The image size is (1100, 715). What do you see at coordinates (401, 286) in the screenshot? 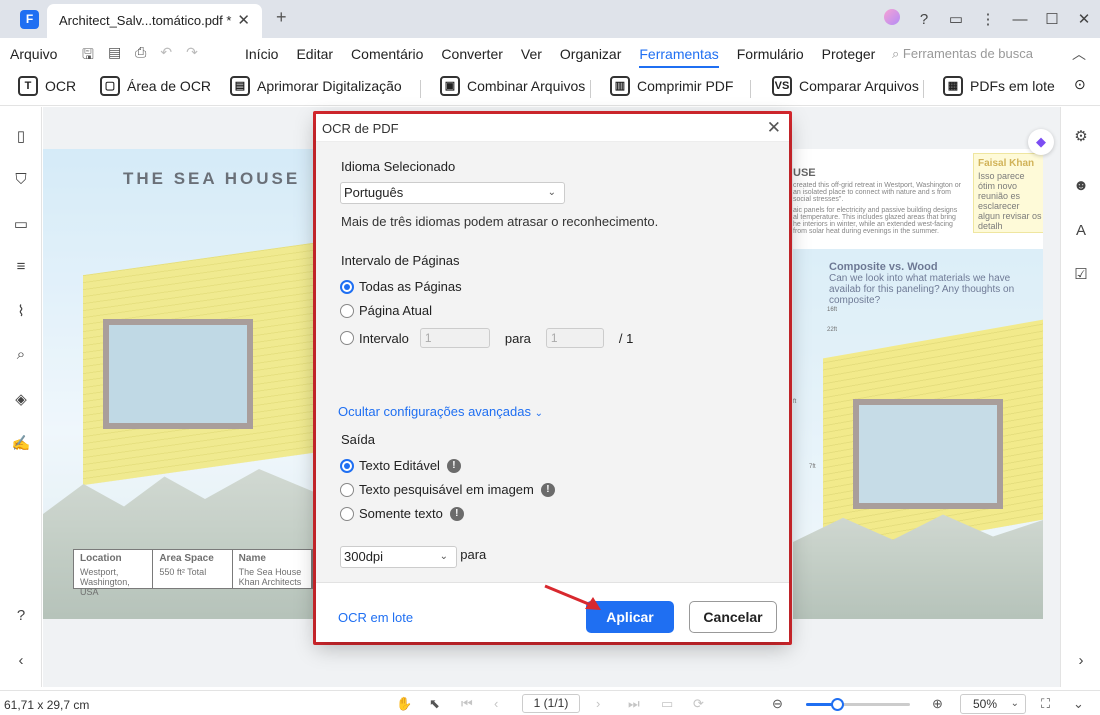
I see `radio-all-pages: Todas as Páginas` at bounding box center [401, 286].